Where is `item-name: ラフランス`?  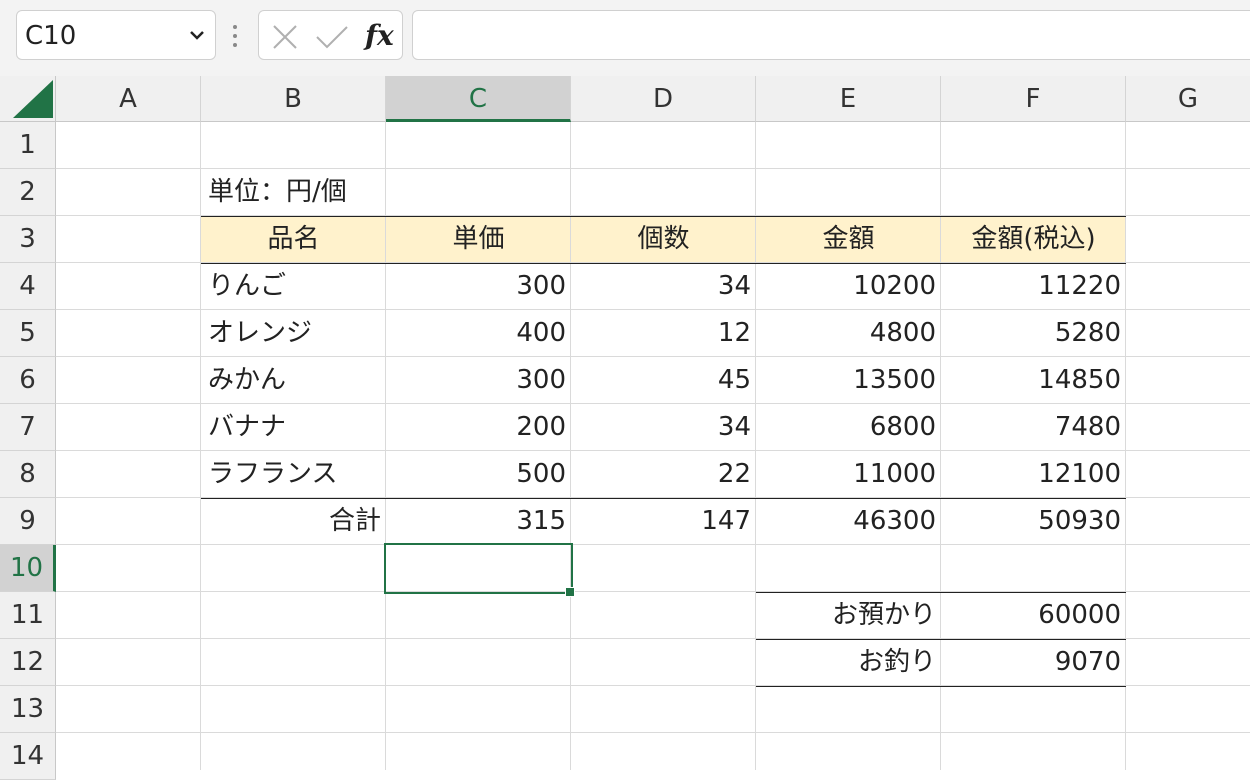 item-name: ラフランス is located at coordinates (293, 474).